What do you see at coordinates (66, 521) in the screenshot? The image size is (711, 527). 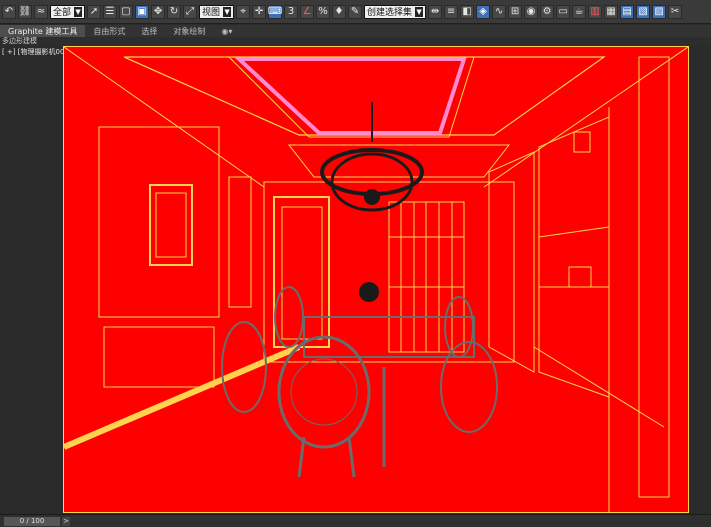 I see `time-slider-next: >` at bounding box center [66, 521].